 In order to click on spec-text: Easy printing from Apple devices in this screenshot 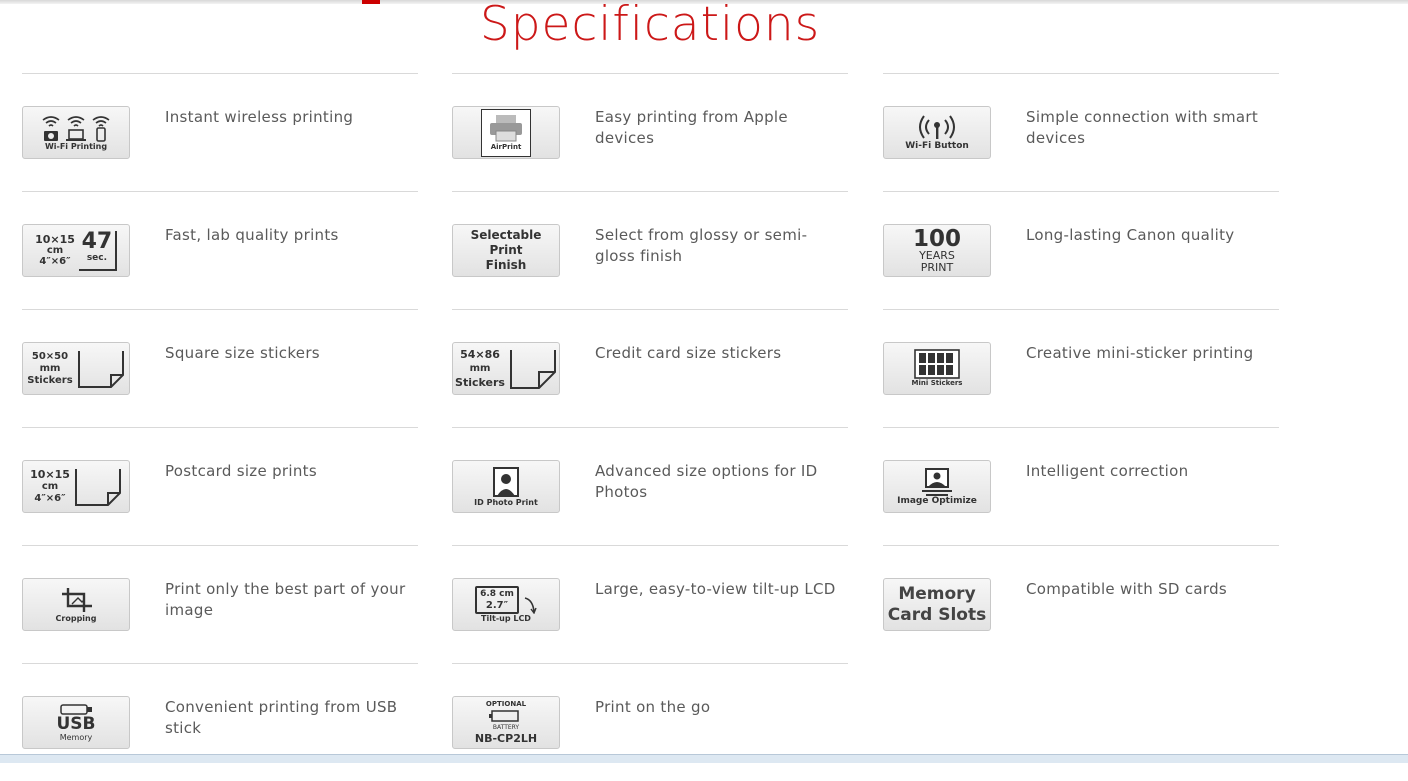, I will do `click(691, 127)`.